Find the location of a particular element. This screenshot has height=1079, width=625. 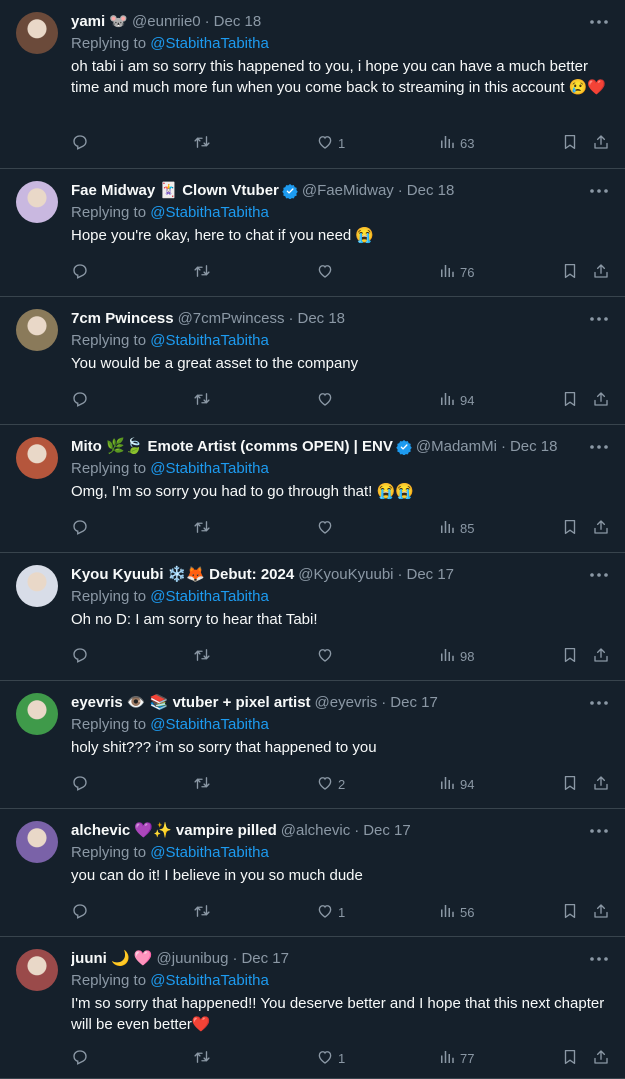

views-button: 77 is located at coordinates (456, 1058).